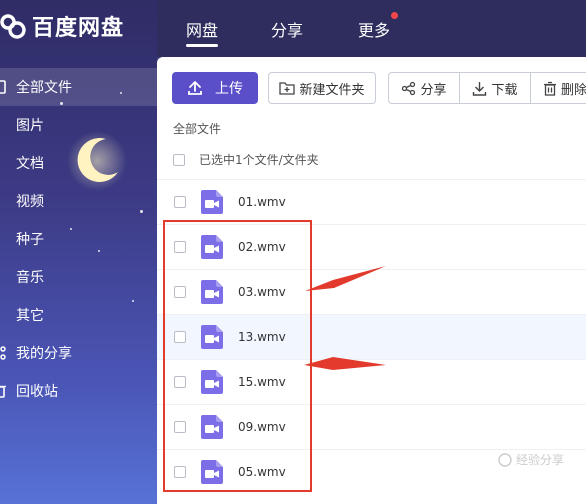  Describe the element at coordinates (179, 159) in the screenshot. I see `select-all-checkbox` at that location.